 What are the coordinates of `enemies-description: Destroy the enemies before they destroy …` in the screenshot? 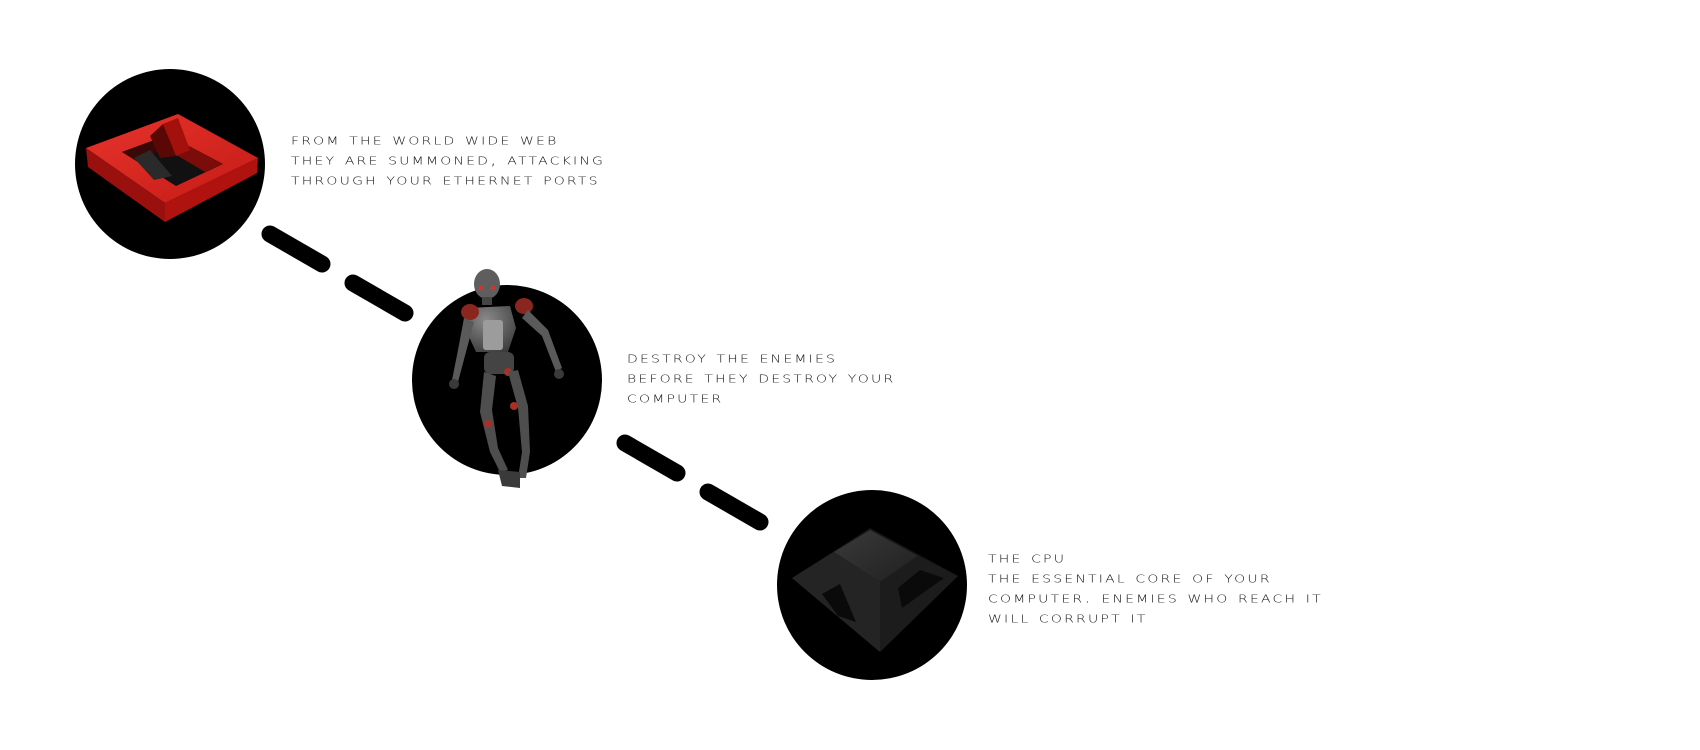 It's located at (761, 377).